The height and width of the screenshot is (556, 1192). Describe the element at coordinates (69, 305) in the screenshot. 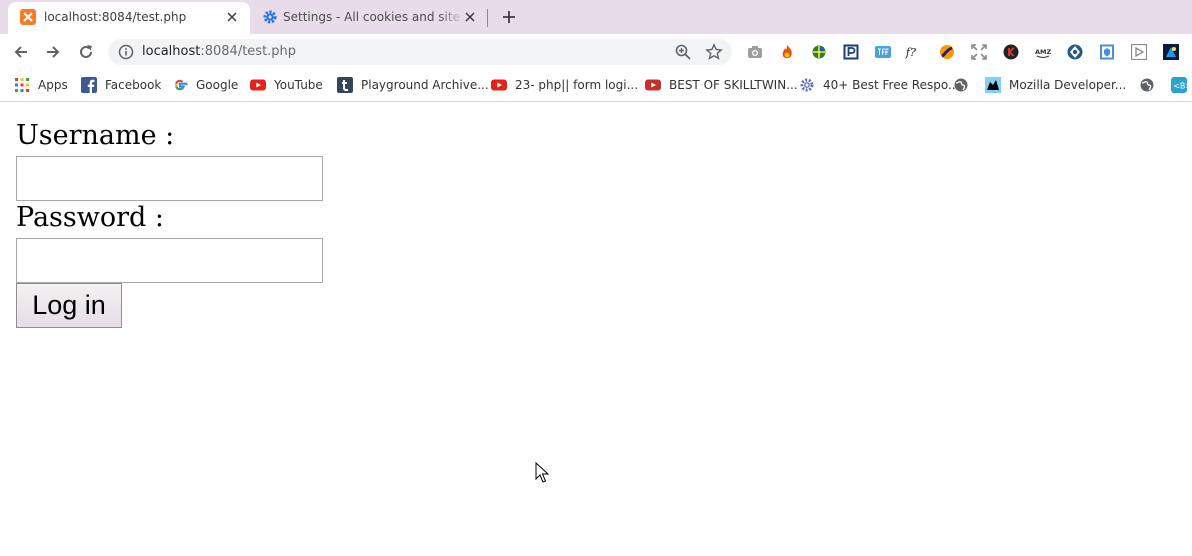

I see `login-button: Log in` at that location.